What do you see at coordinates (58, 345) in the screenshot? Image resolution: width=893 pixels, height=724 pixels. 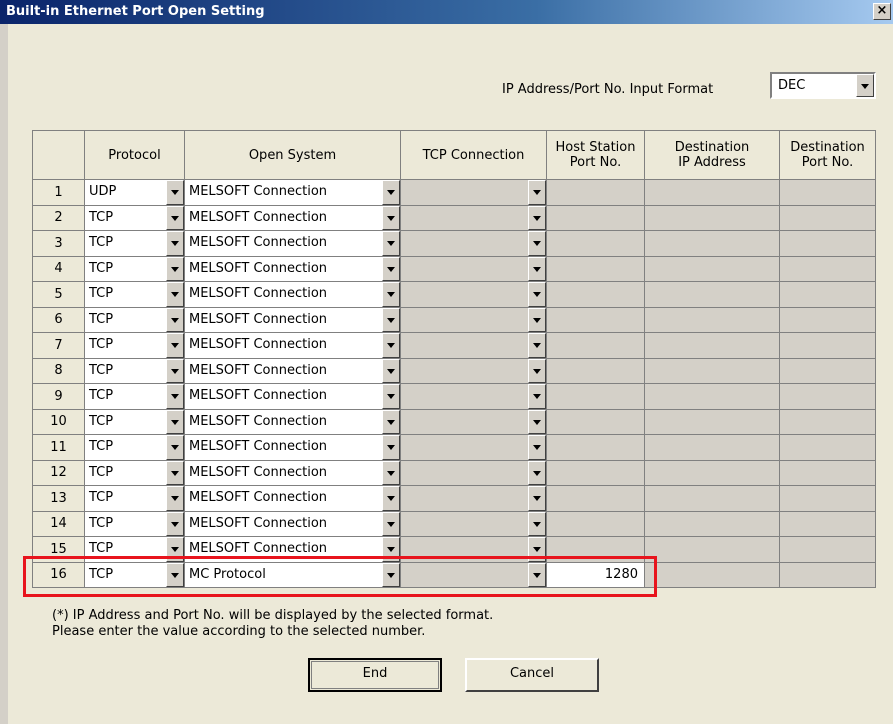 I see `row-number: 7` at bounding box center [58, 345].